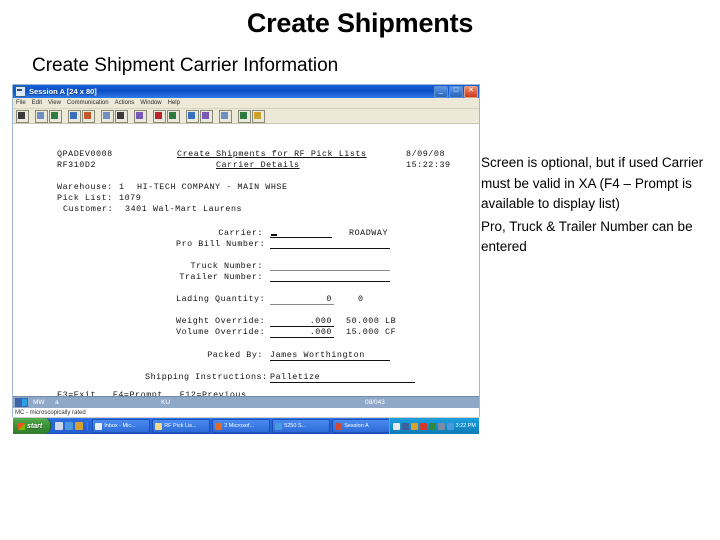  I want to click on pick-list-label: Pick List:, so click(85, 198).